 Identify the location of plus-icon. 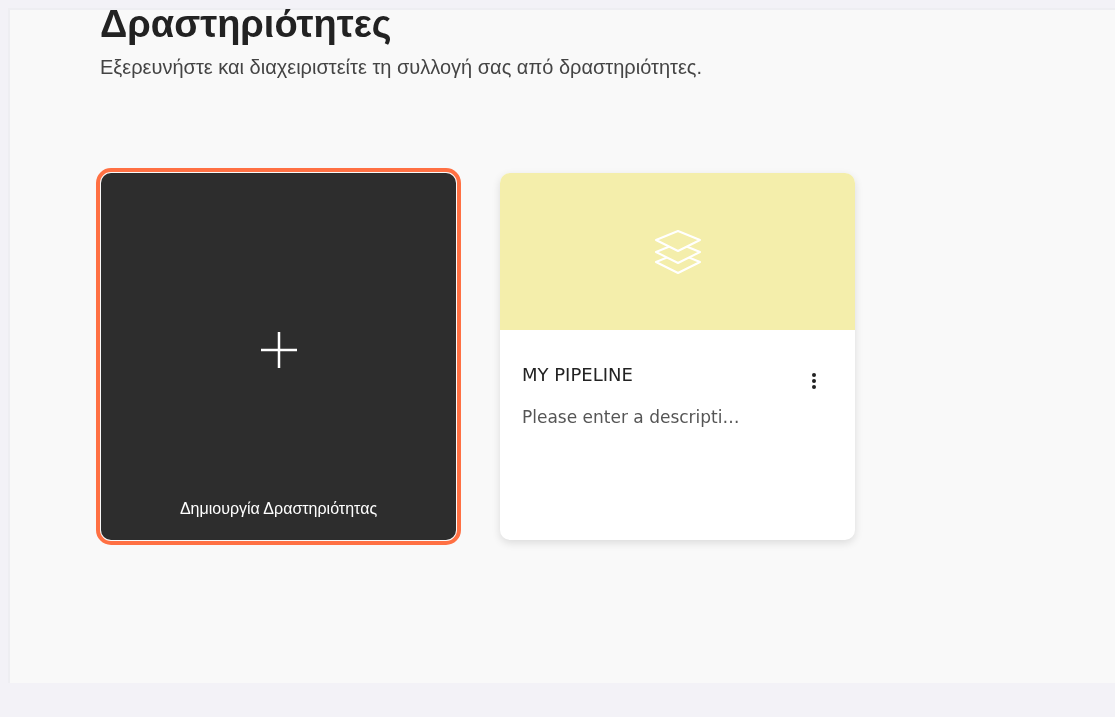
(278, 350).